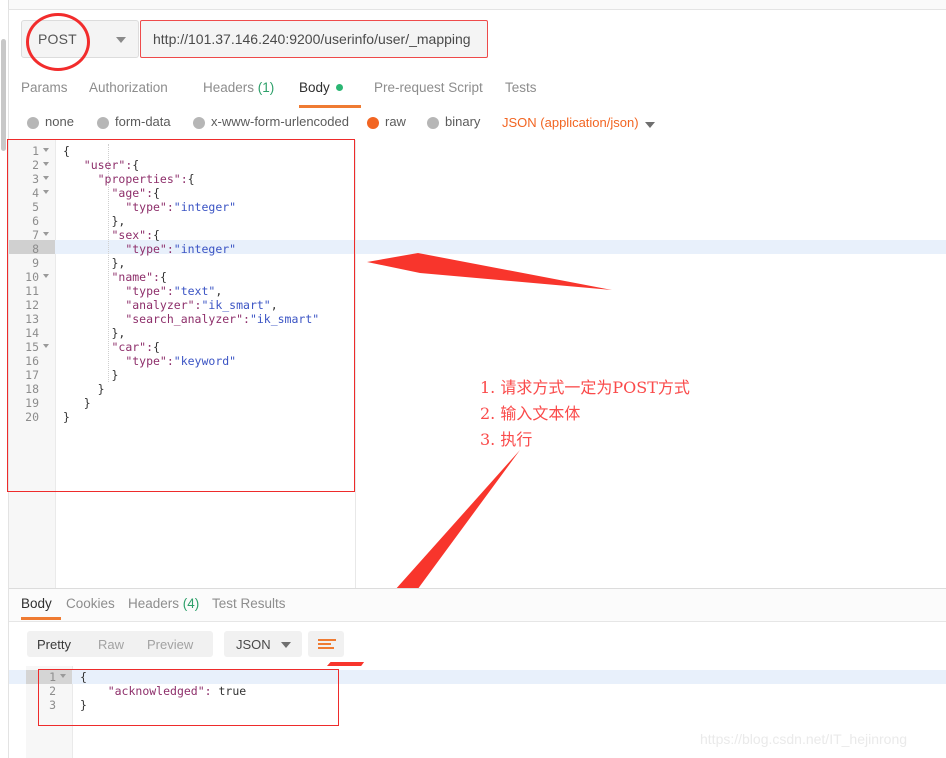 The height and width of the screenshot is (758, 946). I want to click on radio-none-label: none, so click(59, 121).